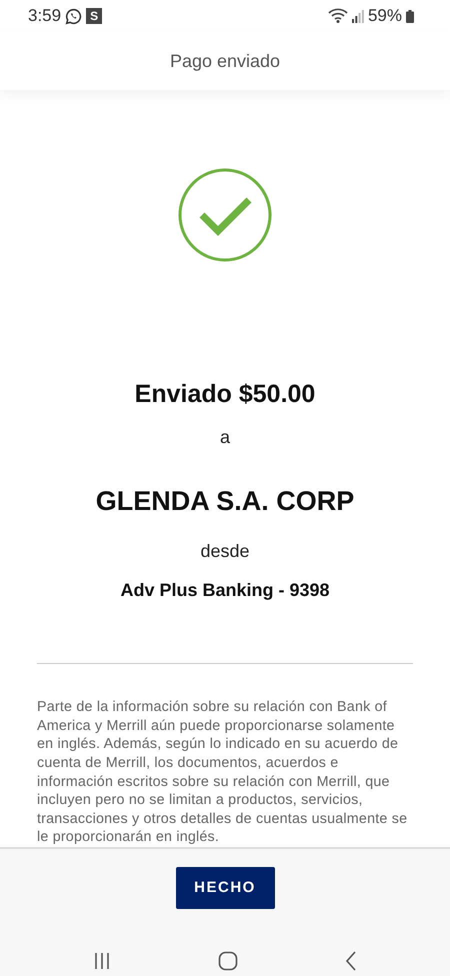 The height and width of the screenshot is (976, 450). I want to click on recipient-name: GLENDA S.A. CORP, so click(225, 502).